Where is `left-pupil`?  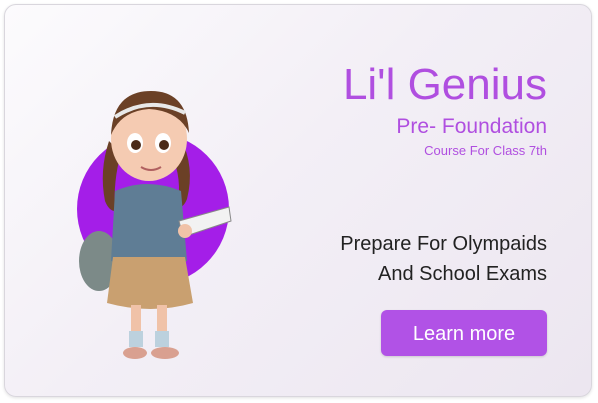 left-pupil is located at coordinates (136, 145).